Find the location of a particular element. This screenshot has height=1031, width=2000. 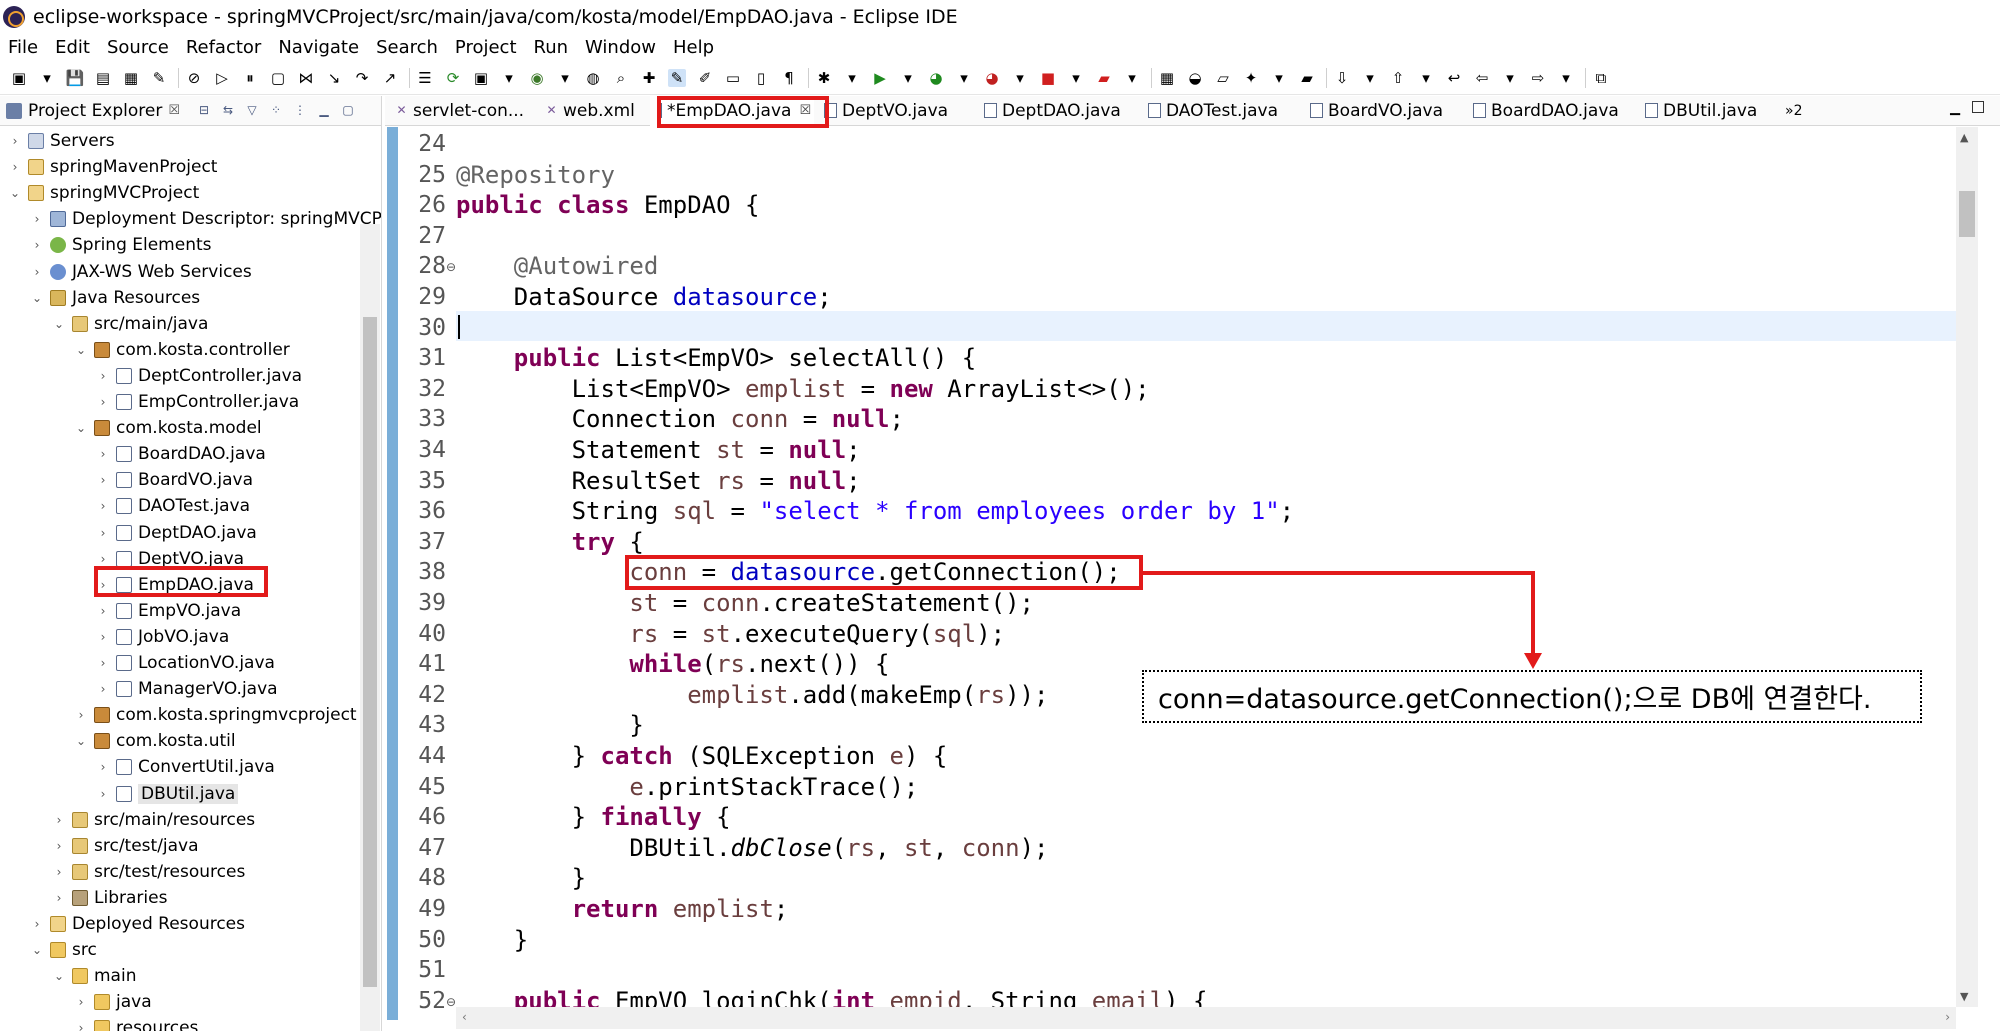

new-server-icon: ▣ is located at coordinates (481, 78).